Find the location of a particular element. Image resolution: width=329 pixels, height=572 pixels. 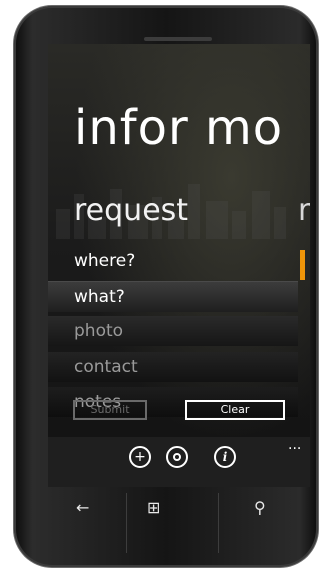

section-title-request: request is located at coordinates (131, 211).